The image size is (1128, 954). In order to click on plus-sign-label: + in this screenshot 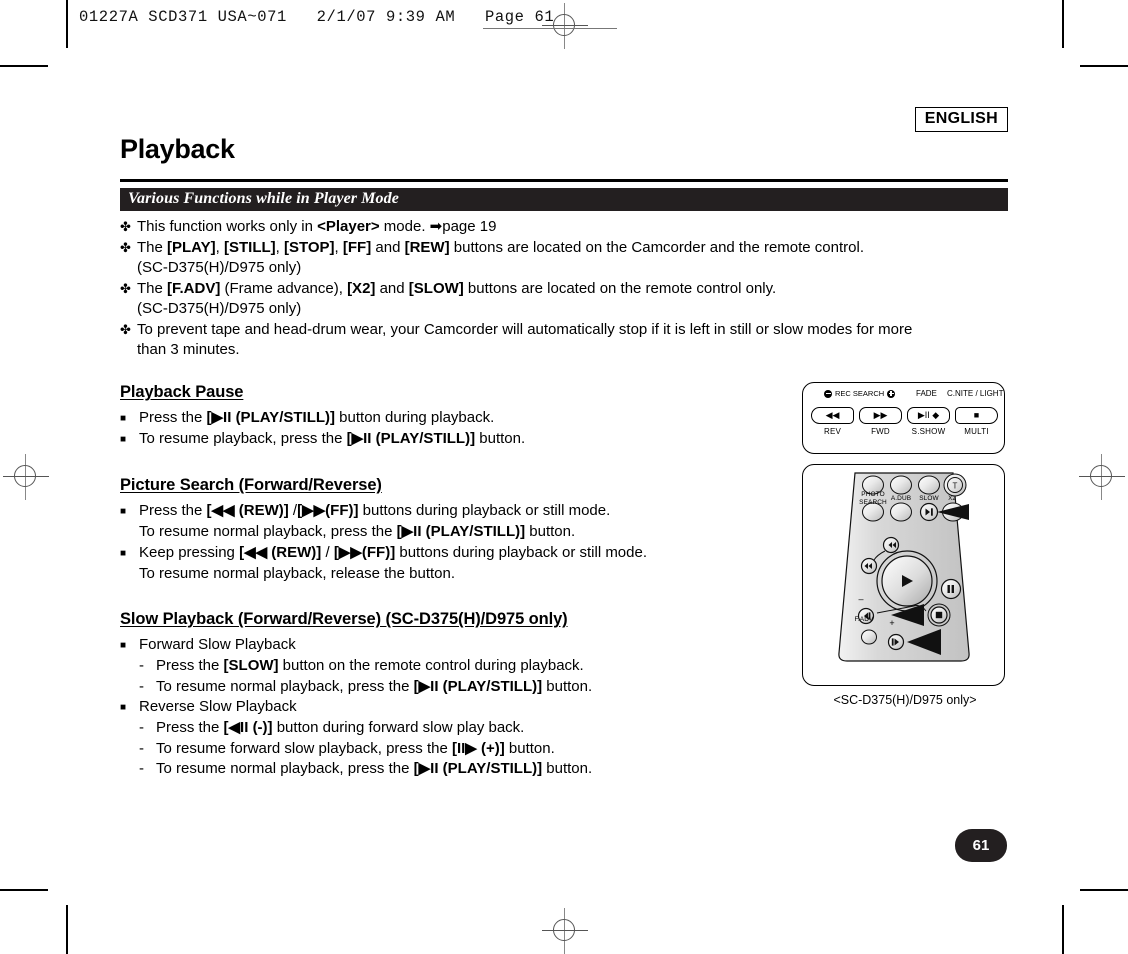, I will do `click(892, 623)`.